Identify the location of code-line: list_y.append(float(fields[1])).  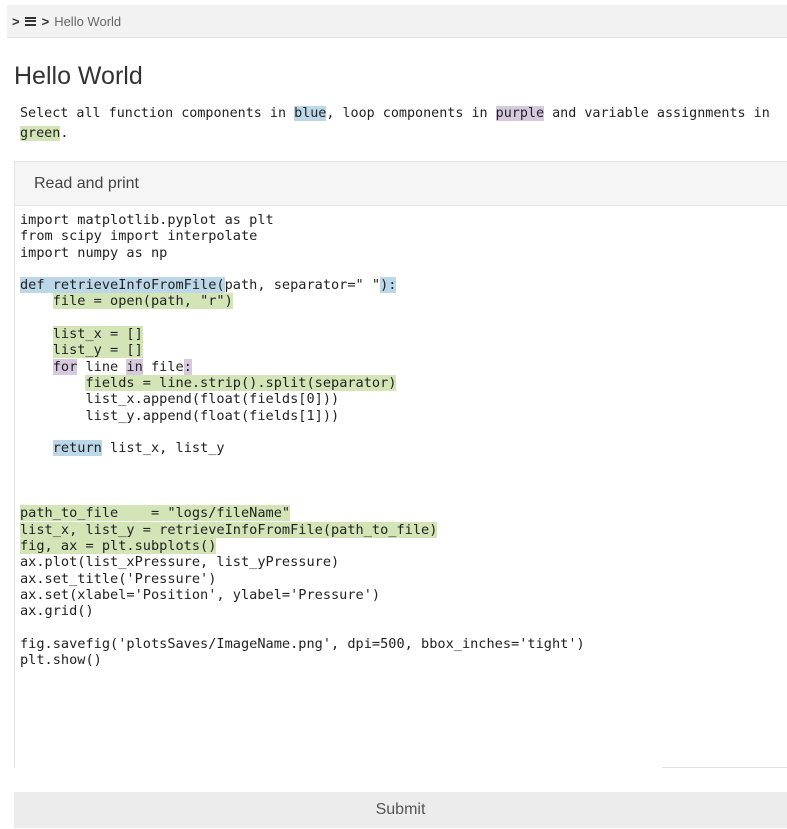
(403, 416).